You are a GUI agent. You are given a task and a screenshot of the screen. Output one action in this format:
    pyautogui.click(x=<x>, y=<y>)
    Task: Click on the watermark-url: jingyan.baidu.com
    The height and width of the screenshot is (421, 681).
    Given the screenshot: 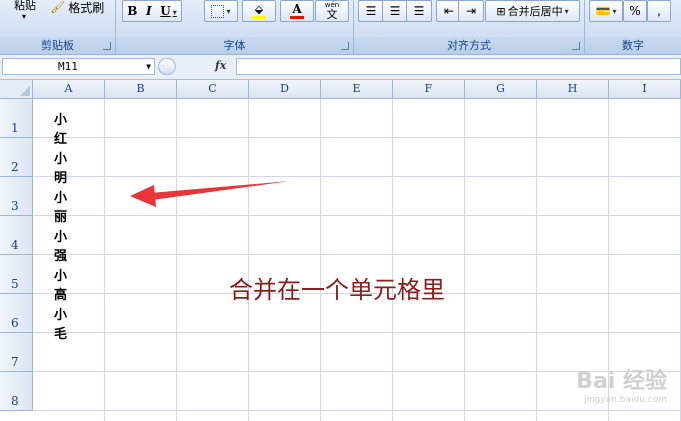 What is the action you would take?
    pyautogui.click(x=625, y=400)
    